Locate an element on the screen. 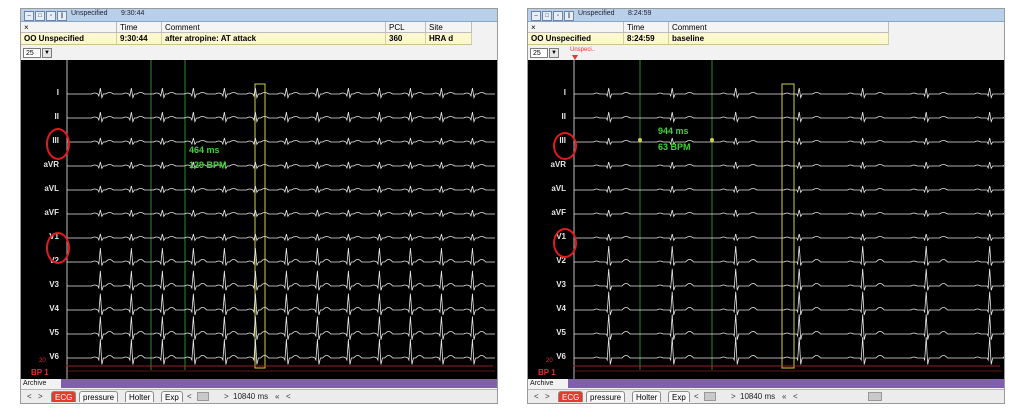 Image resolution: width=1030 pixels, height=411 pixels. ecg-trace-v1 is located at coordinates (789, 237).